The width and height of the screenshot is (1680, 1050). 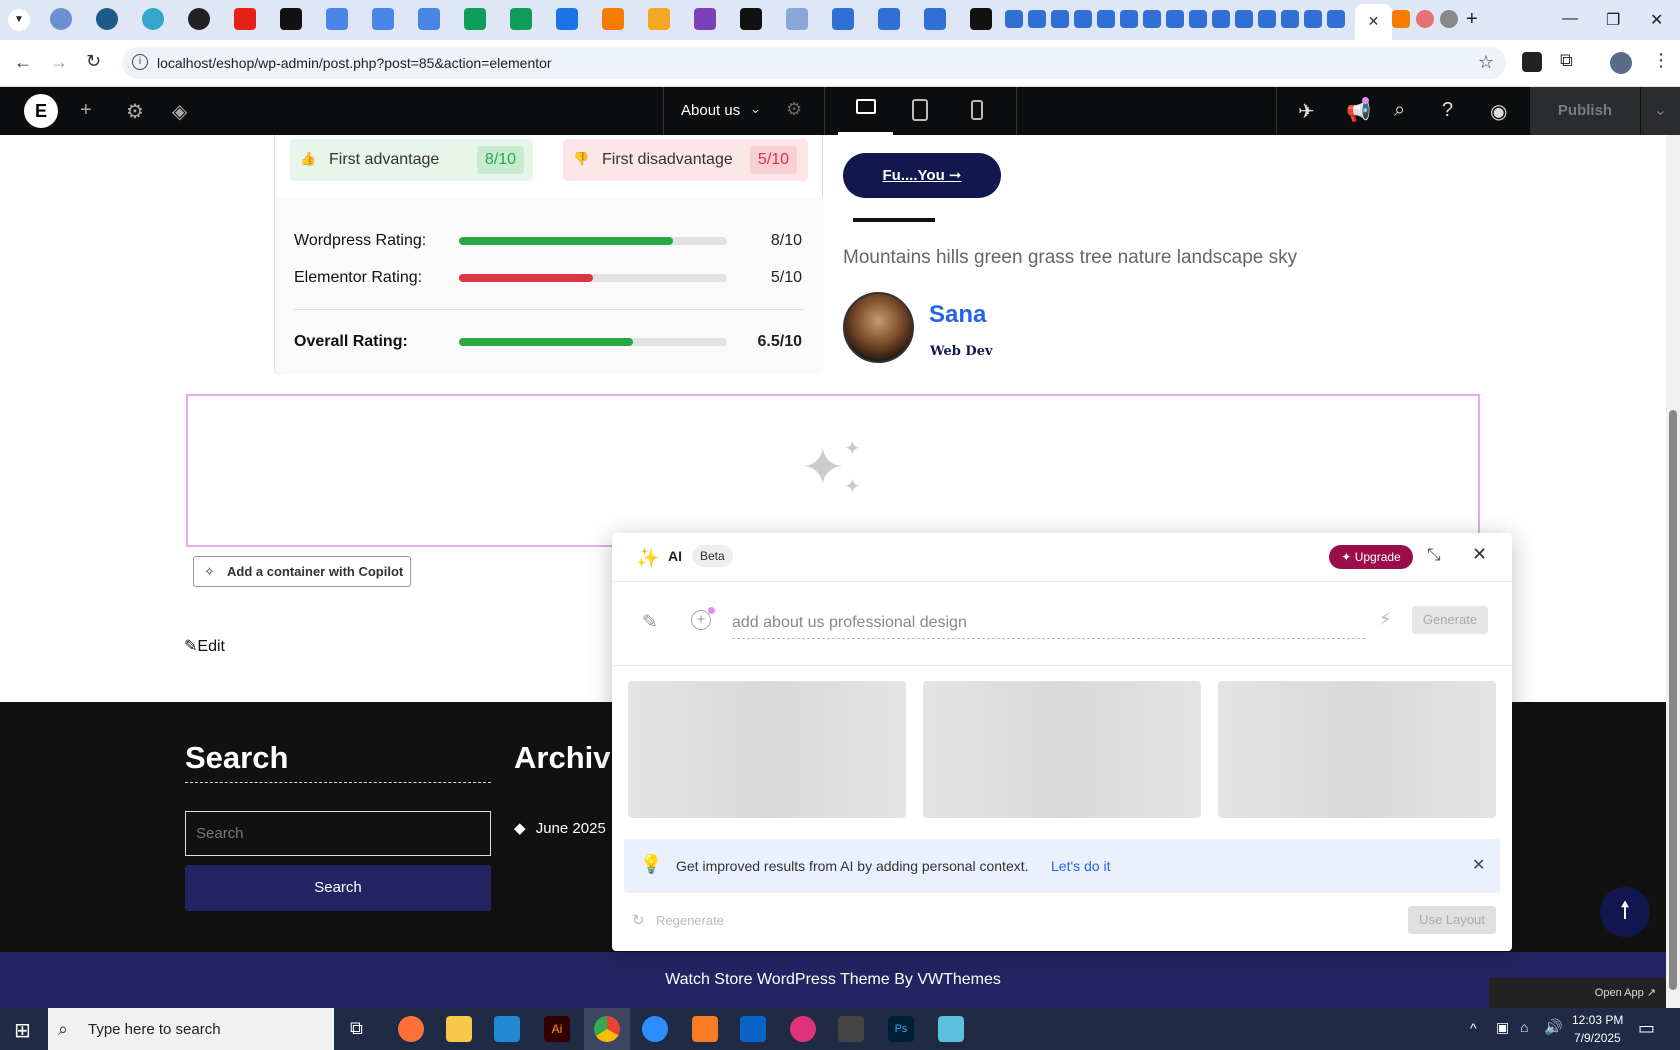 I want to click on preview-eye-icon: ◉, so click(x=1498, y=111).